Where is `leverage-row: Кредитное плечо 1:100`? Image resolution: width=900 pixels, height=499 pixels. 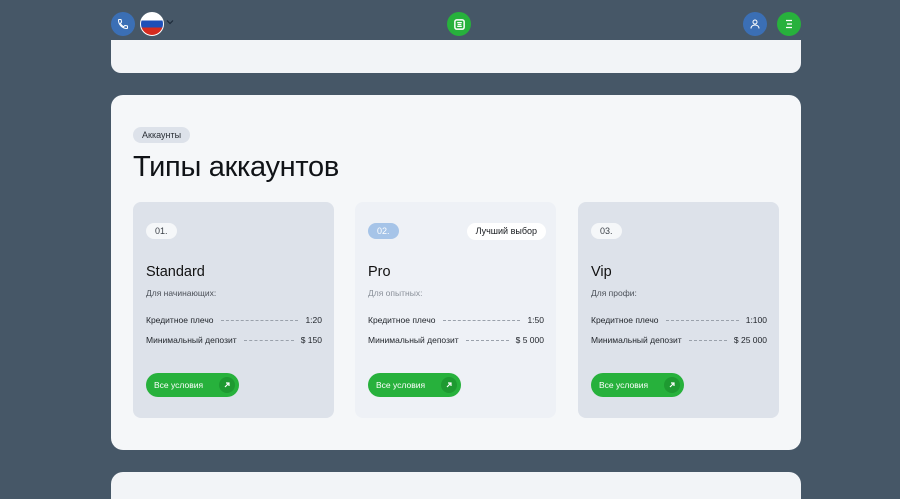
leverage-row: Кредитное плечо 1:100 is located at coordinates (679, 320).